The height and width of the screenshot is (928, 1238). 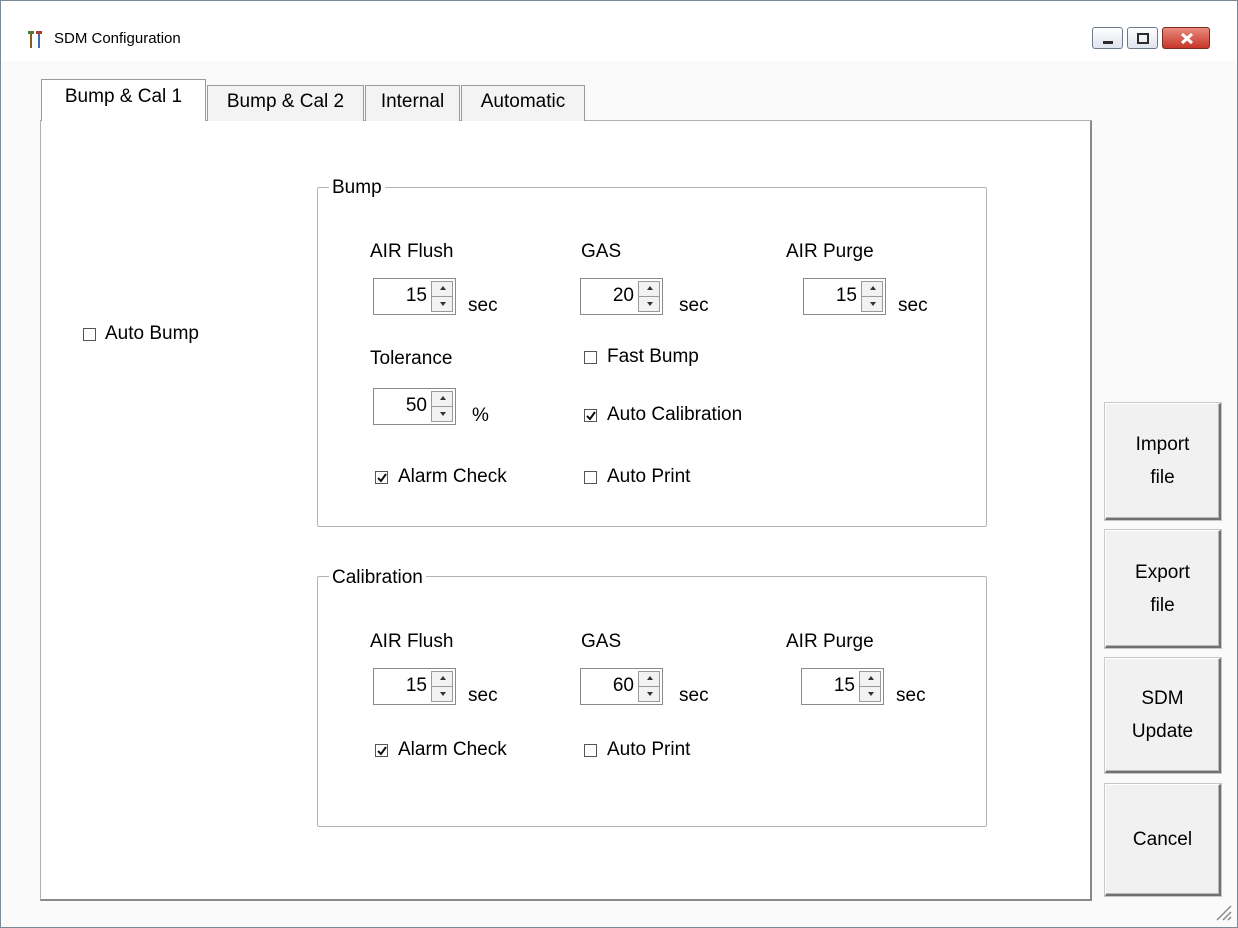 I want to click on fast-bump-checkbox, so click(x=590, y=357).